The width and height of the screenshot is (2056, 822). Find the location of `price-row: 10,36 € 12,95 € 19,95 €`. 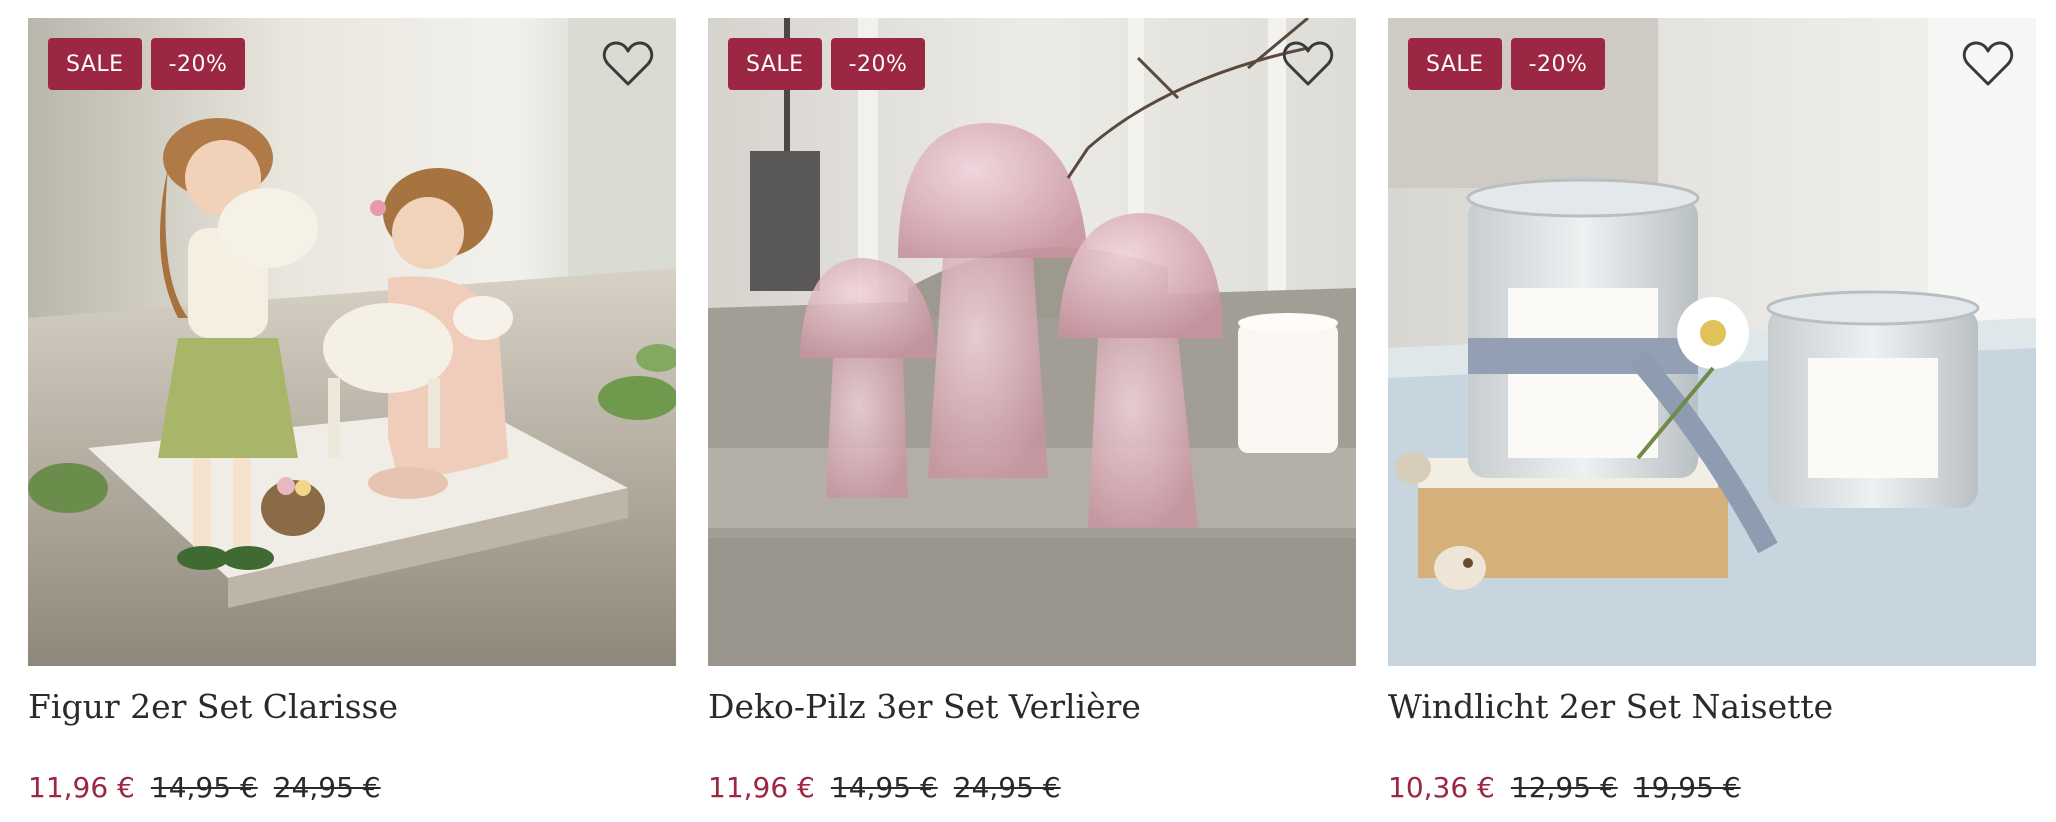

price-row: 10,36 € 12,95 € 19,95 € is located at coordinates (1564, 788).